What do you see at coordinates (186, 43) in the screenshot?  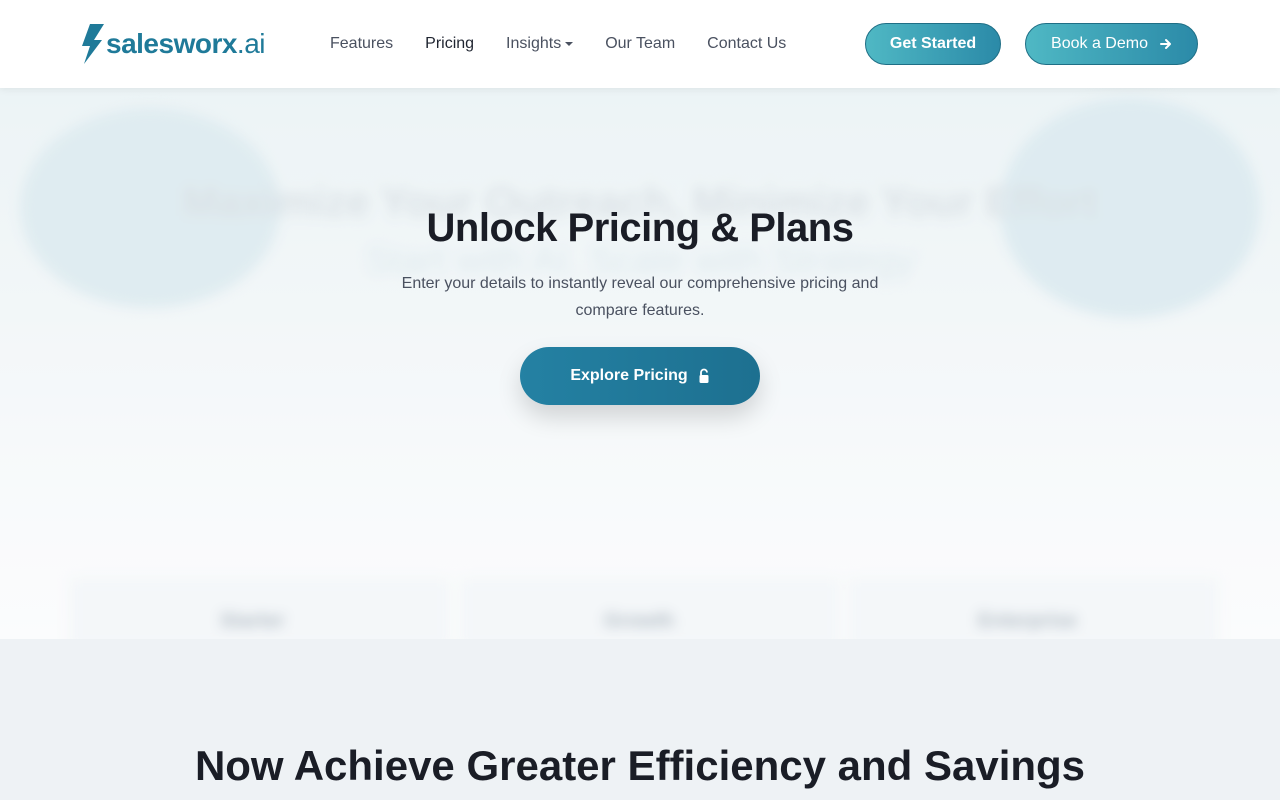 I see `logo-text: salesworx.ai` at bounding box center [186, 43].